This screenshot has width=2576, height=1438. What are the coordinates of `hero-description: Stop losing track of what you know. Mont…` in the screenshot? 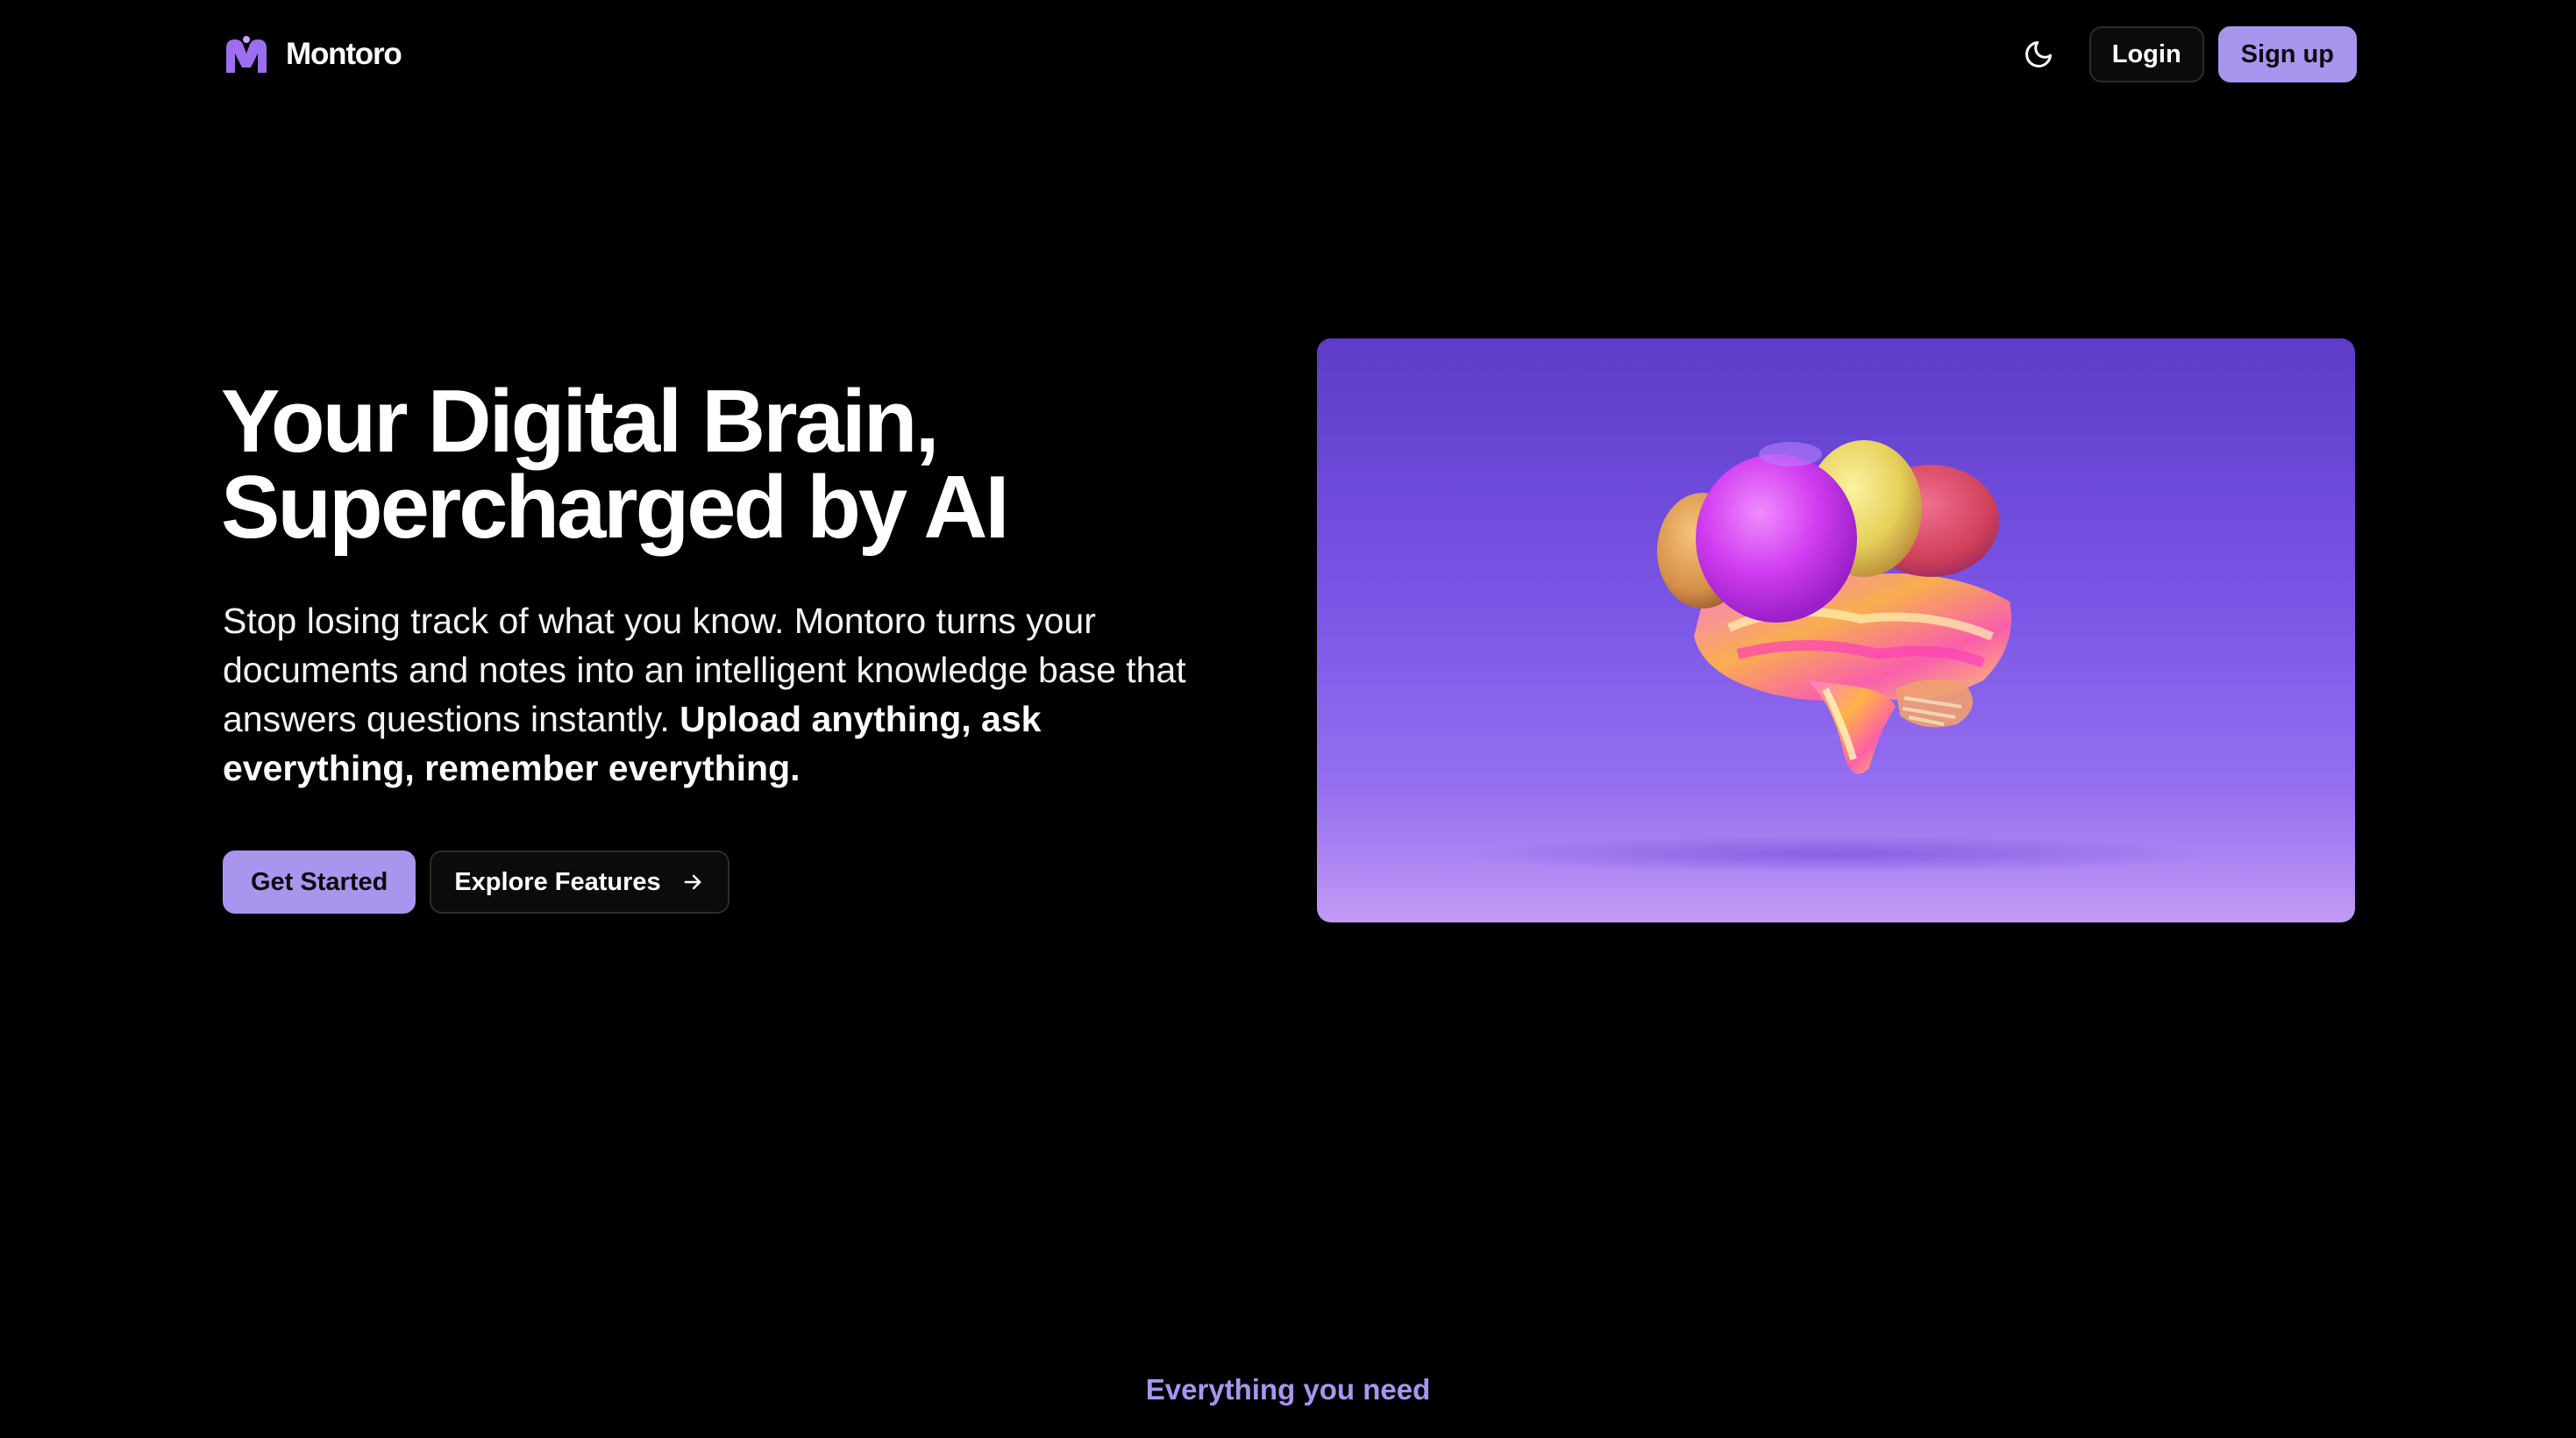 It's located at (722, 694).